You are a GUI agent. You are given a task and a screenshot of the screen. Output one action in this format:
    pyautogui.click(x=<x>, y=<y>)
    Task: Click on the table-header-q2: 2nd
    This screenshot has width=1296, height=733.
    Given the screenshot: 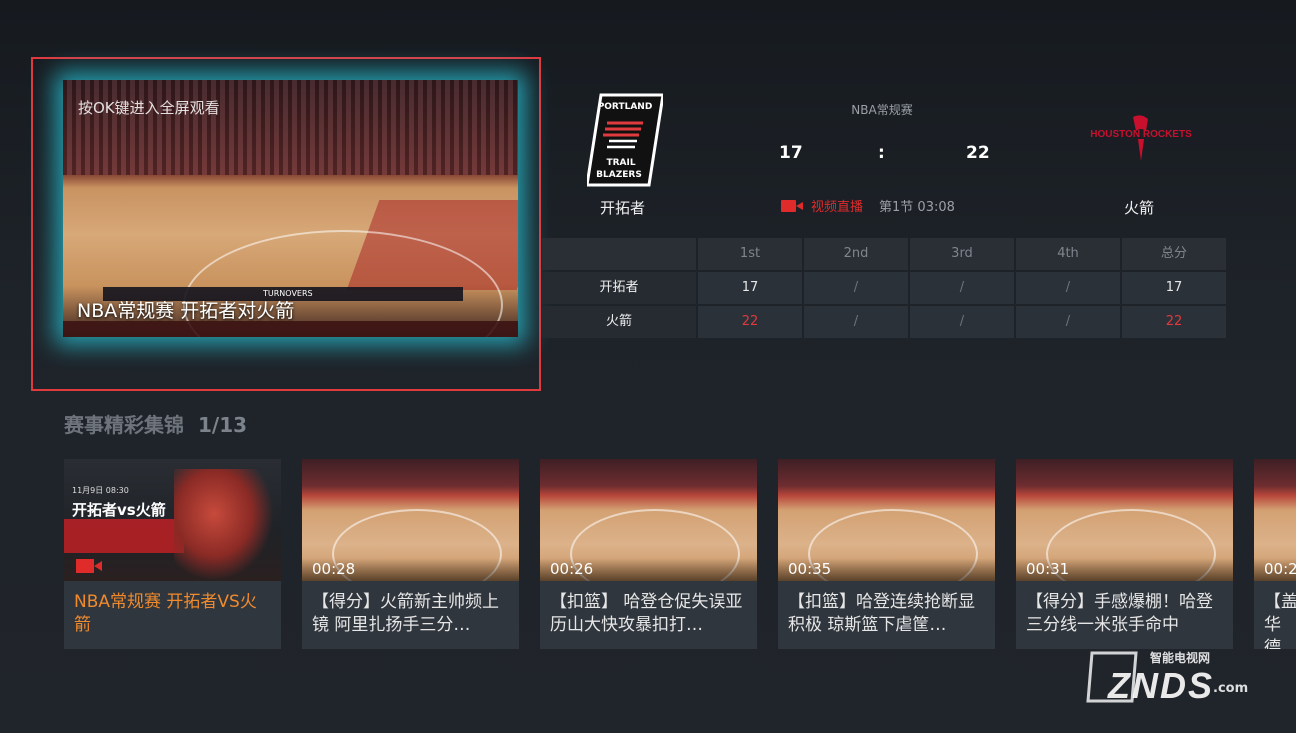 What is the action you would take?
    pyautogui.click(x=856, y=254)
    